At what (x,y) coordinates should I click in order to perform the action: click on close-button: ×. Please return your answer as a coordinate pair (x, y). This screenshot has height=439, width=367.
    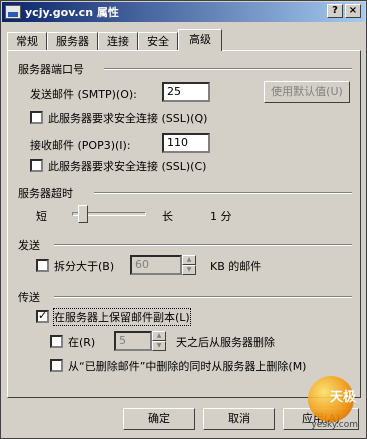
    Looking at the image, I should click on (353, 11).